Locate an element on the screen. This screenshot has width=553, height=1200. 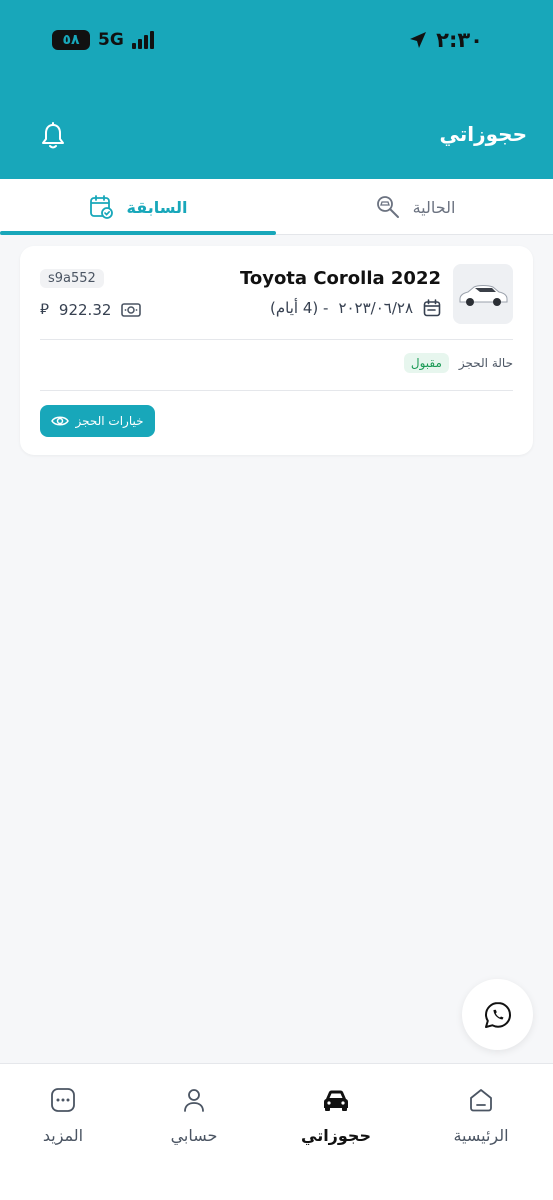
nav-more-label: المزيد is located at coordinates (63, 1135).